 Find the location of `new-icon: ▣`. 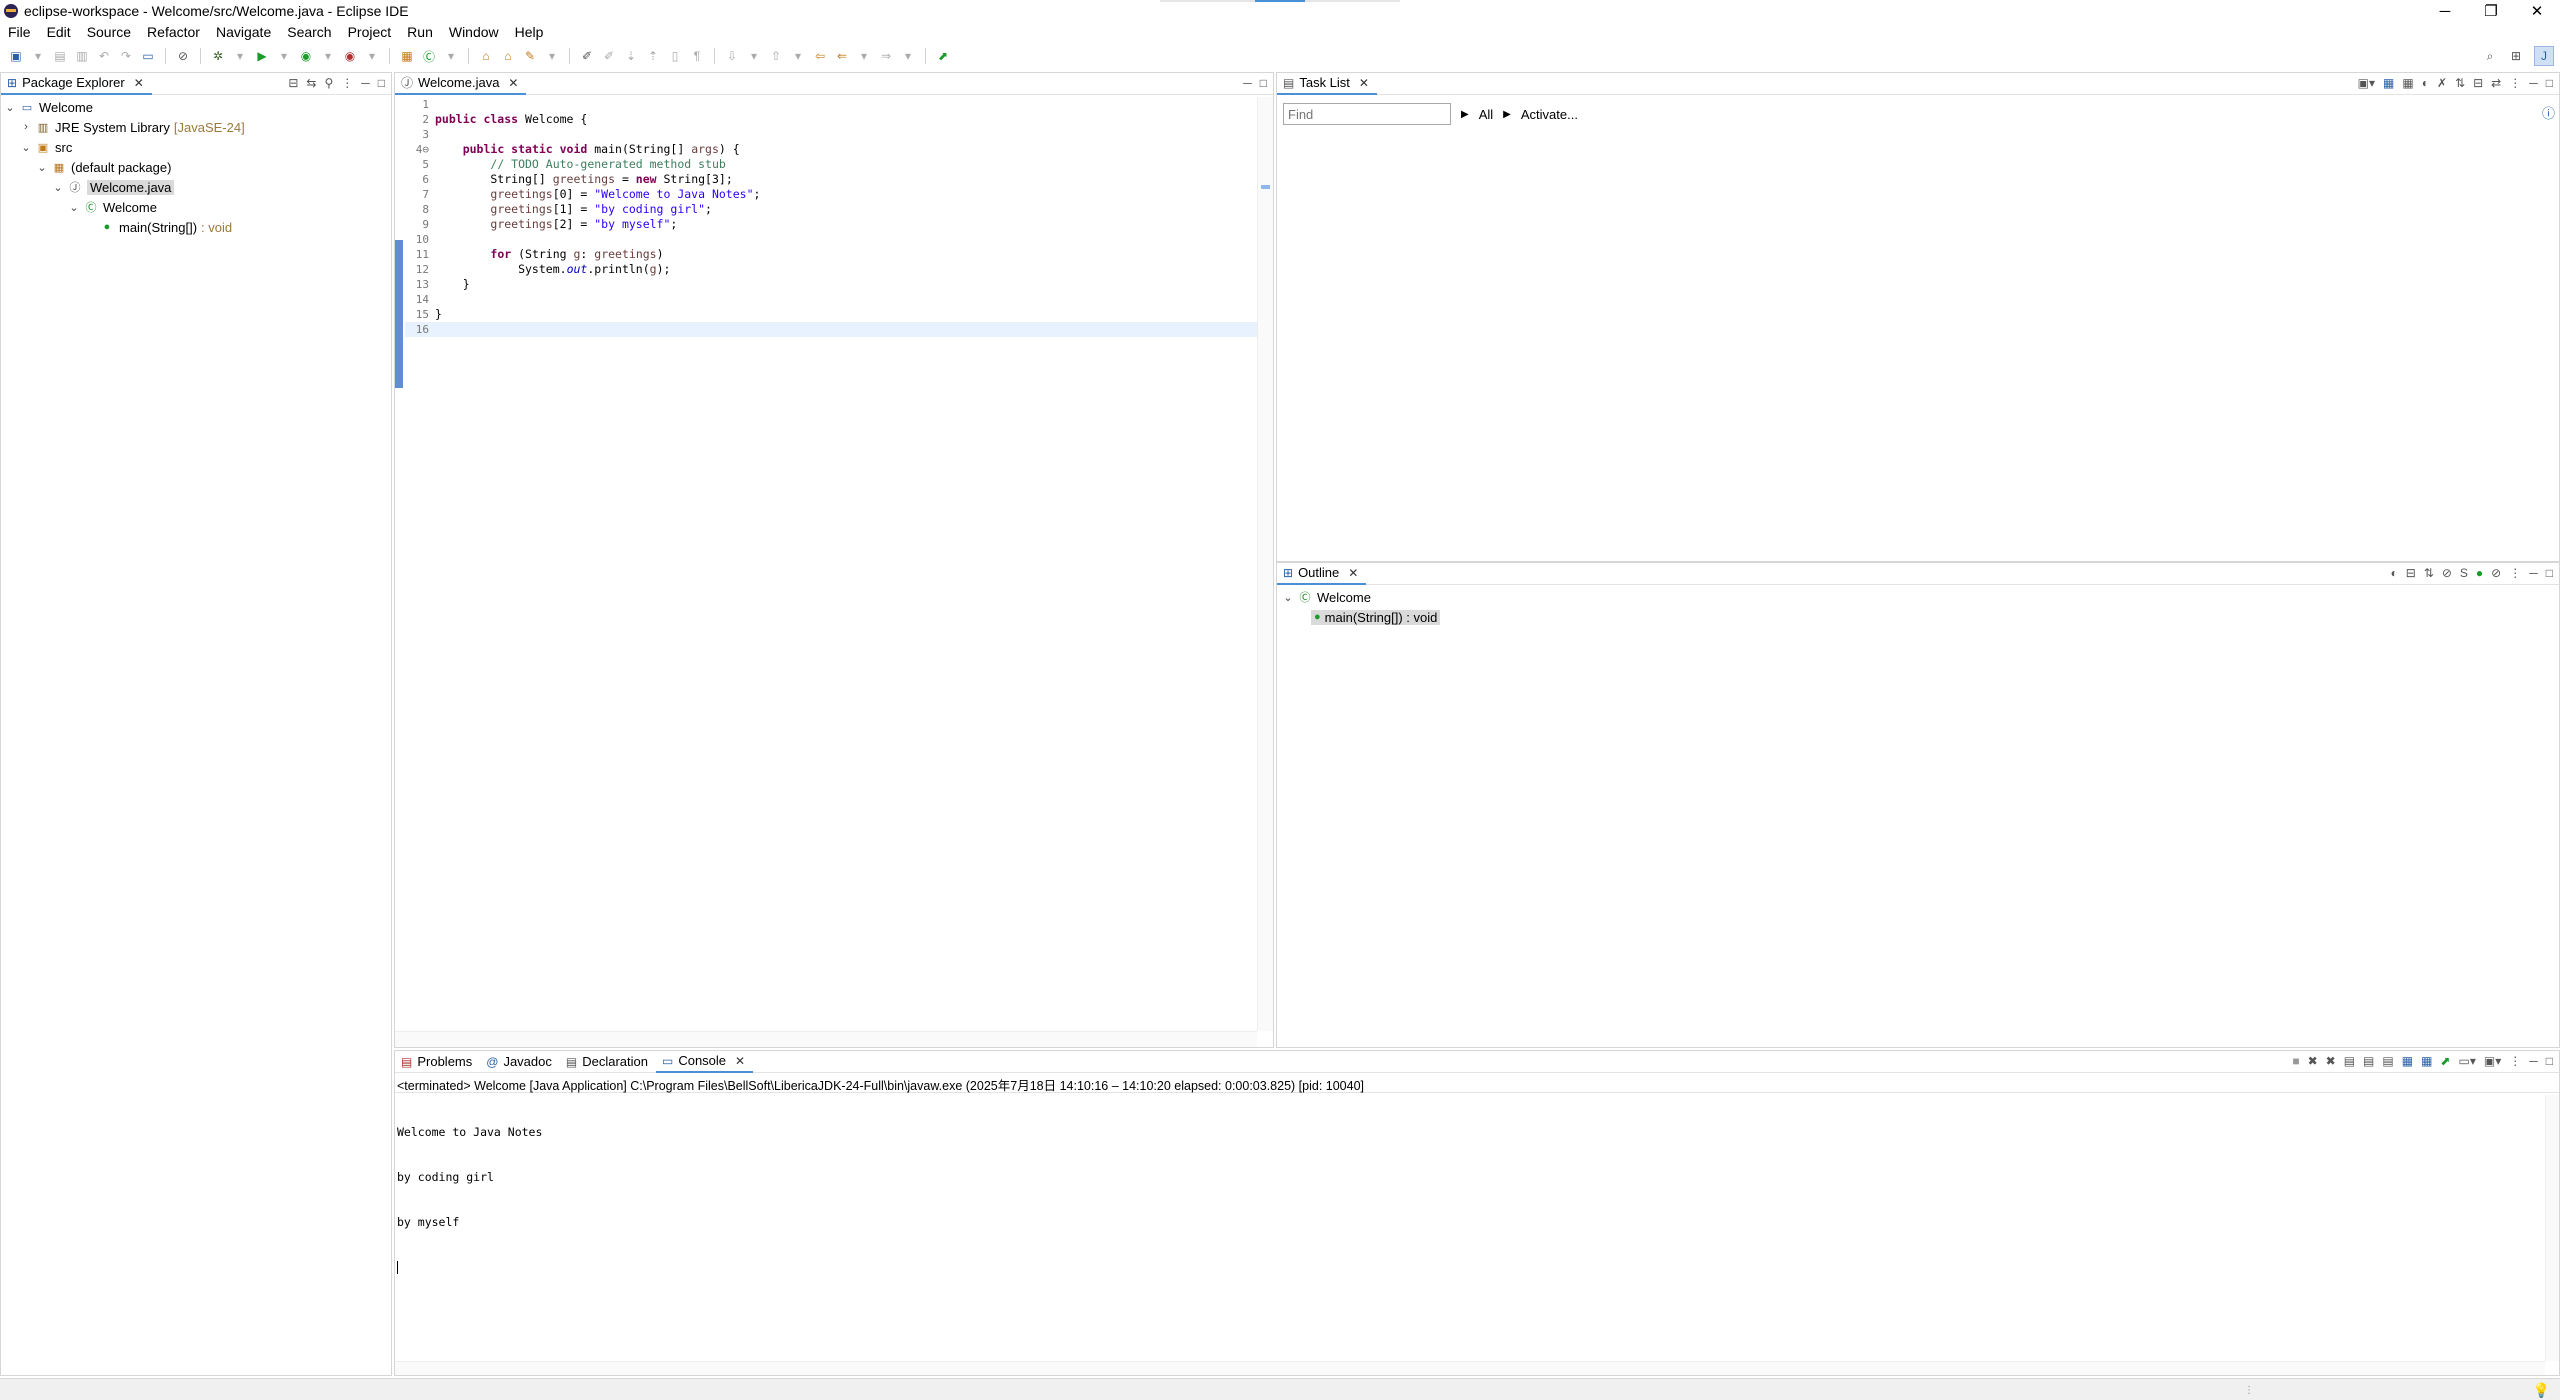

new-icon: ▣ is located at coordinates (16, 56).